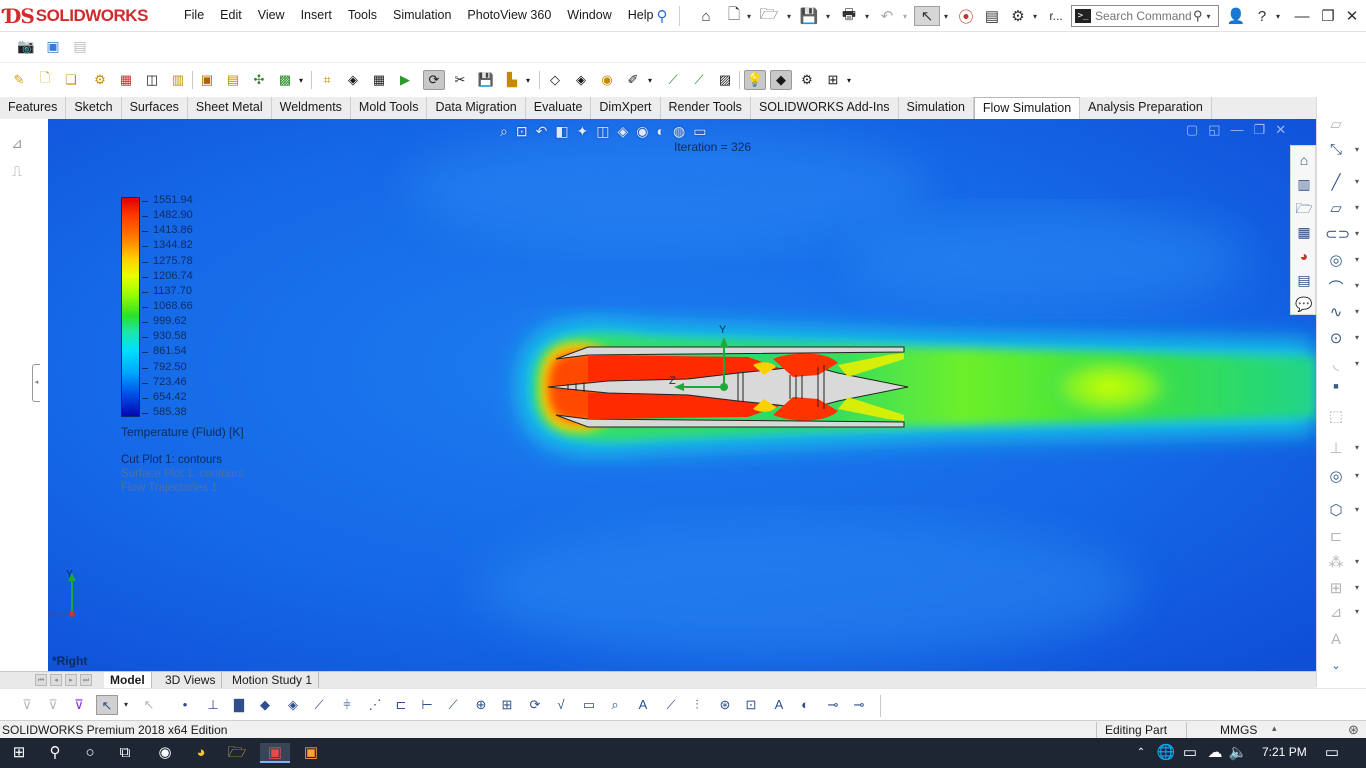 The width and height of the screenshot is (1366, 768). Describe the element at coordinates (427, 705) in the screenshot. I see `vertex-filter-icon: ⊢` at that location.